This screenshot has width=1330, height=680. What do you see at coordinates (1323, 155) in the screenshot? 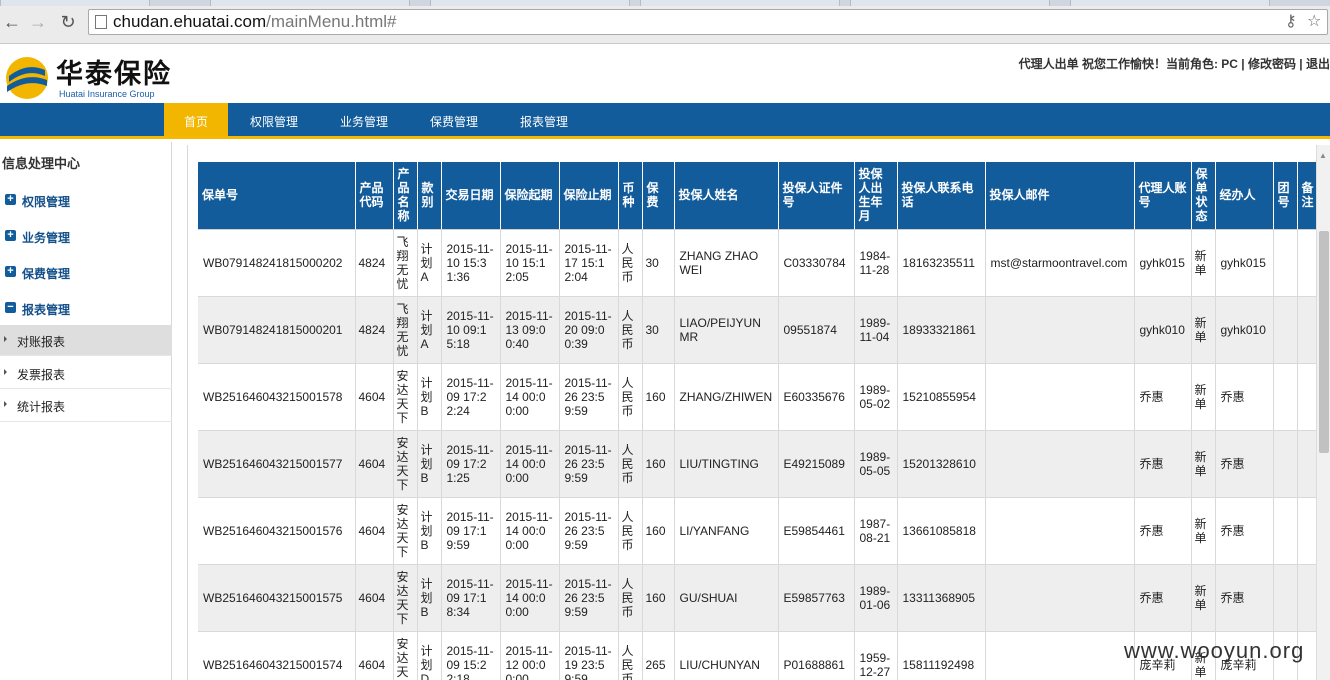
I see `scroll-up-icon: ▲` at bounding box center [1323, 155].